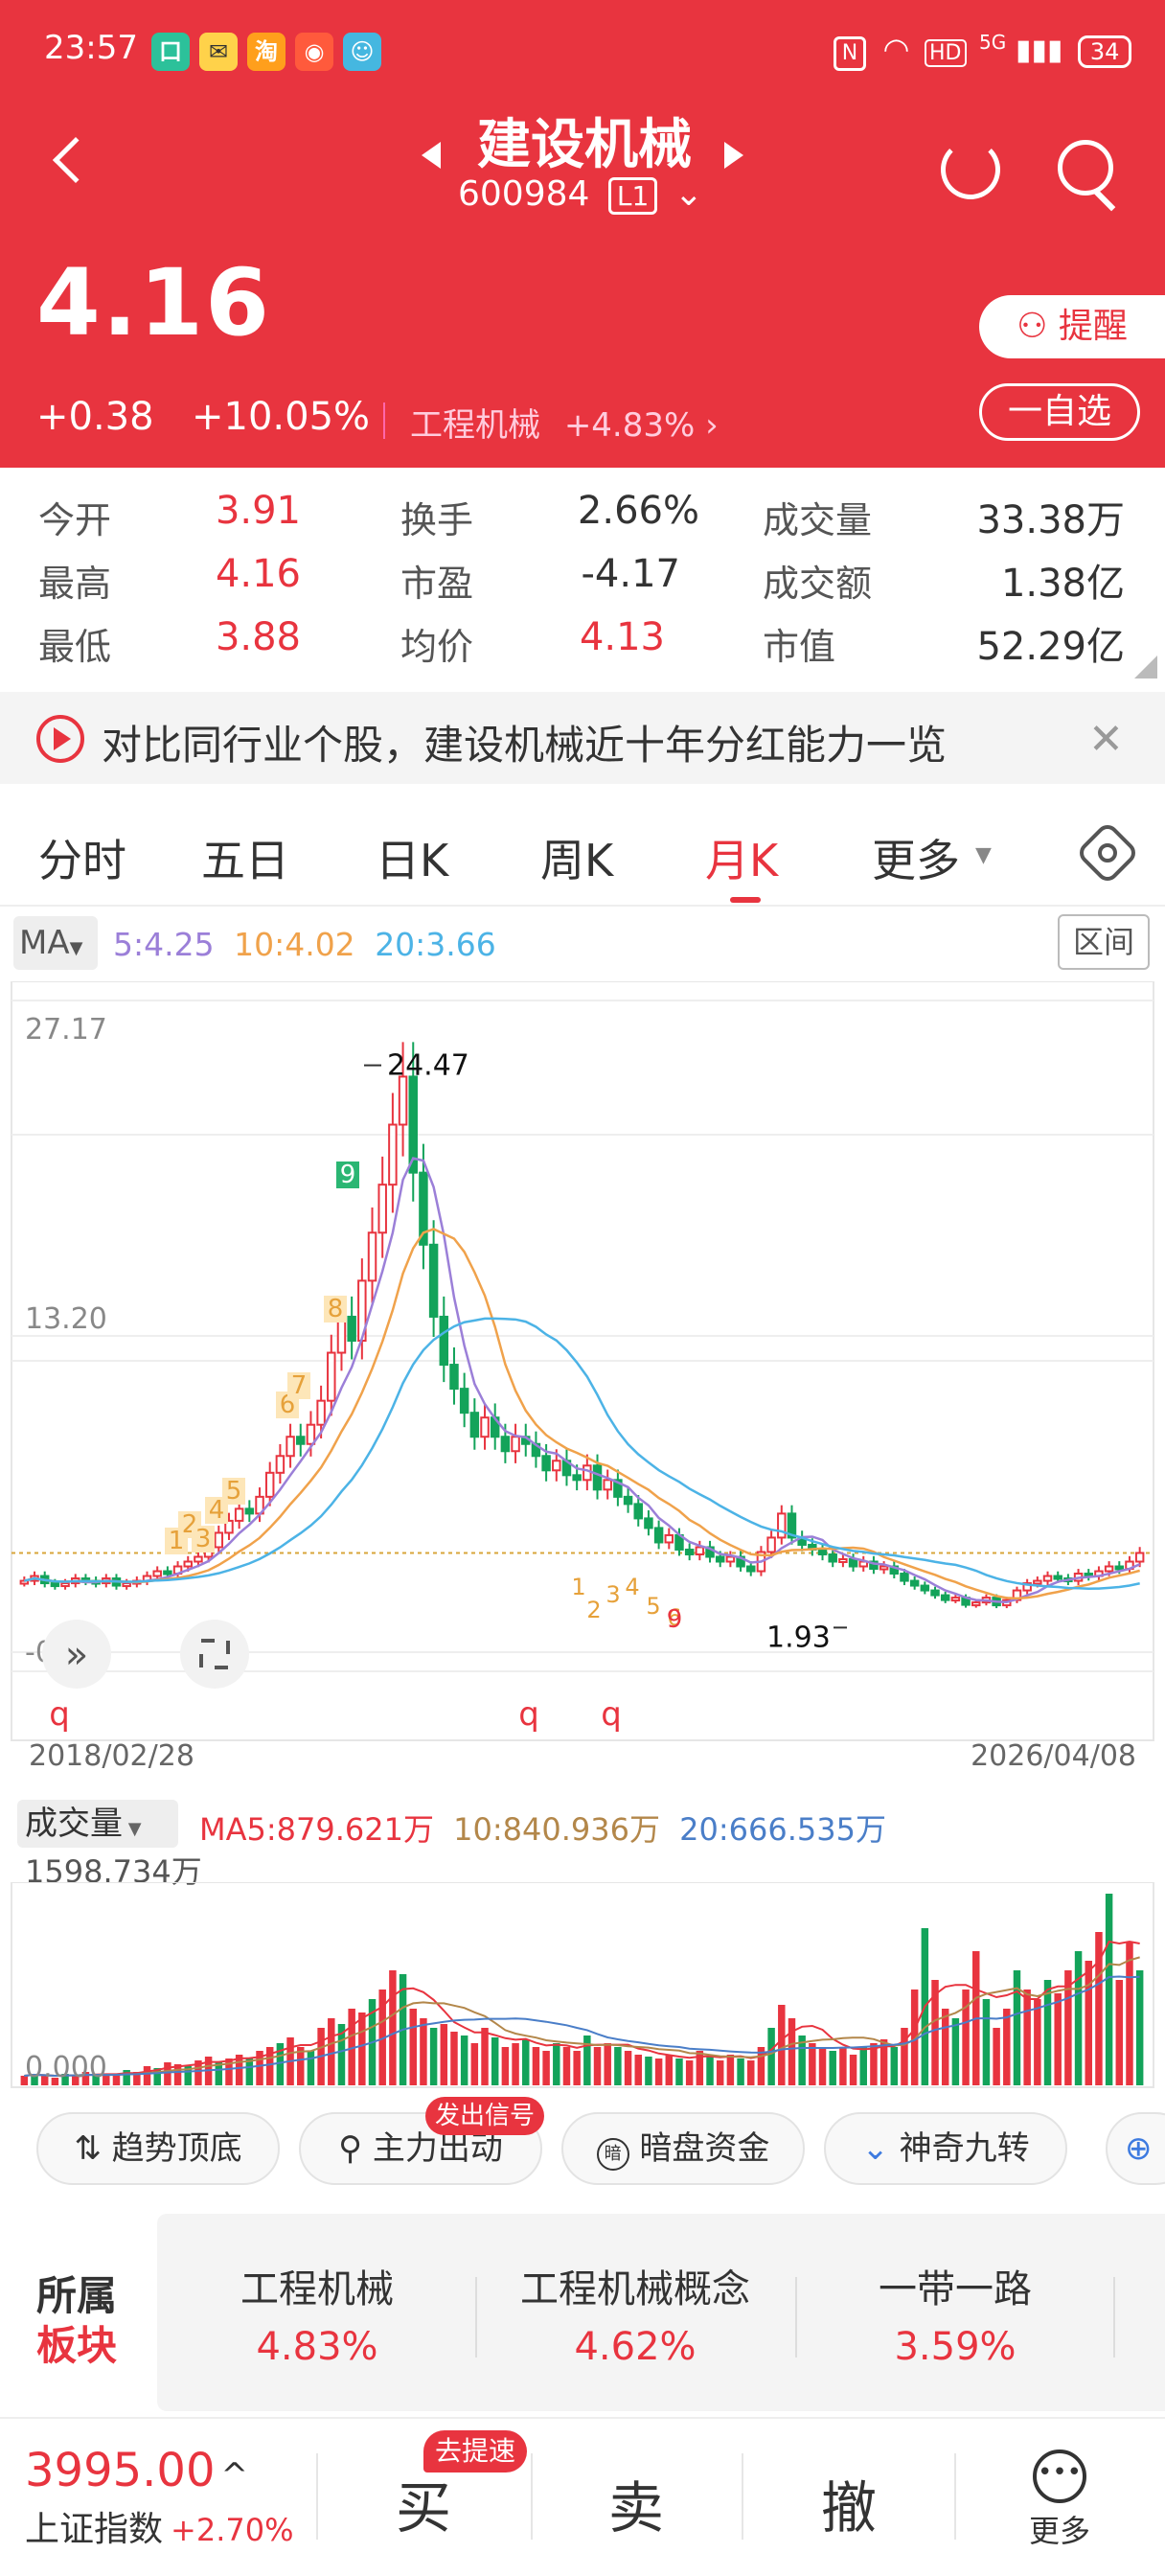  I want to click on sector-item: 工程机械 4.83%, so click(317, 2313).